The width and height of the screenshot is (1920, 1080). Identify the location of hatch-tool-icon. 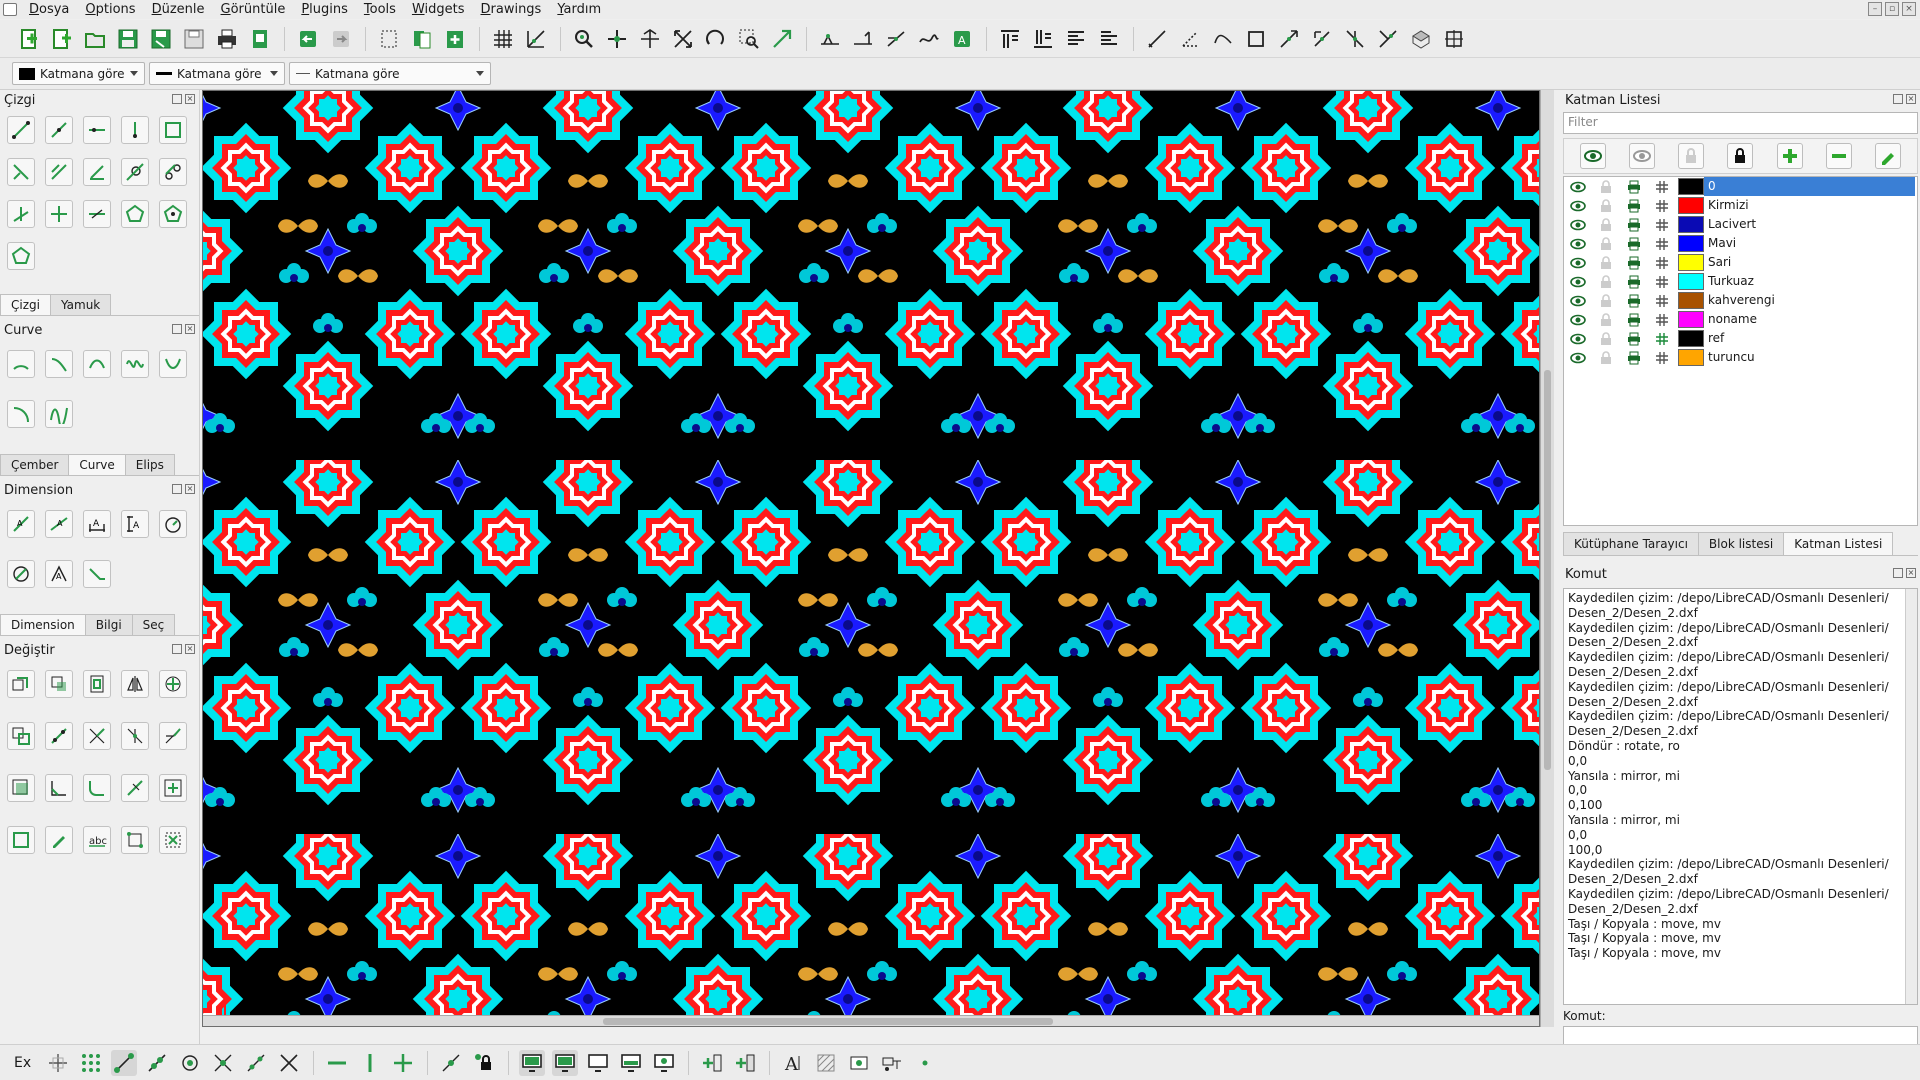
(826, 1063).